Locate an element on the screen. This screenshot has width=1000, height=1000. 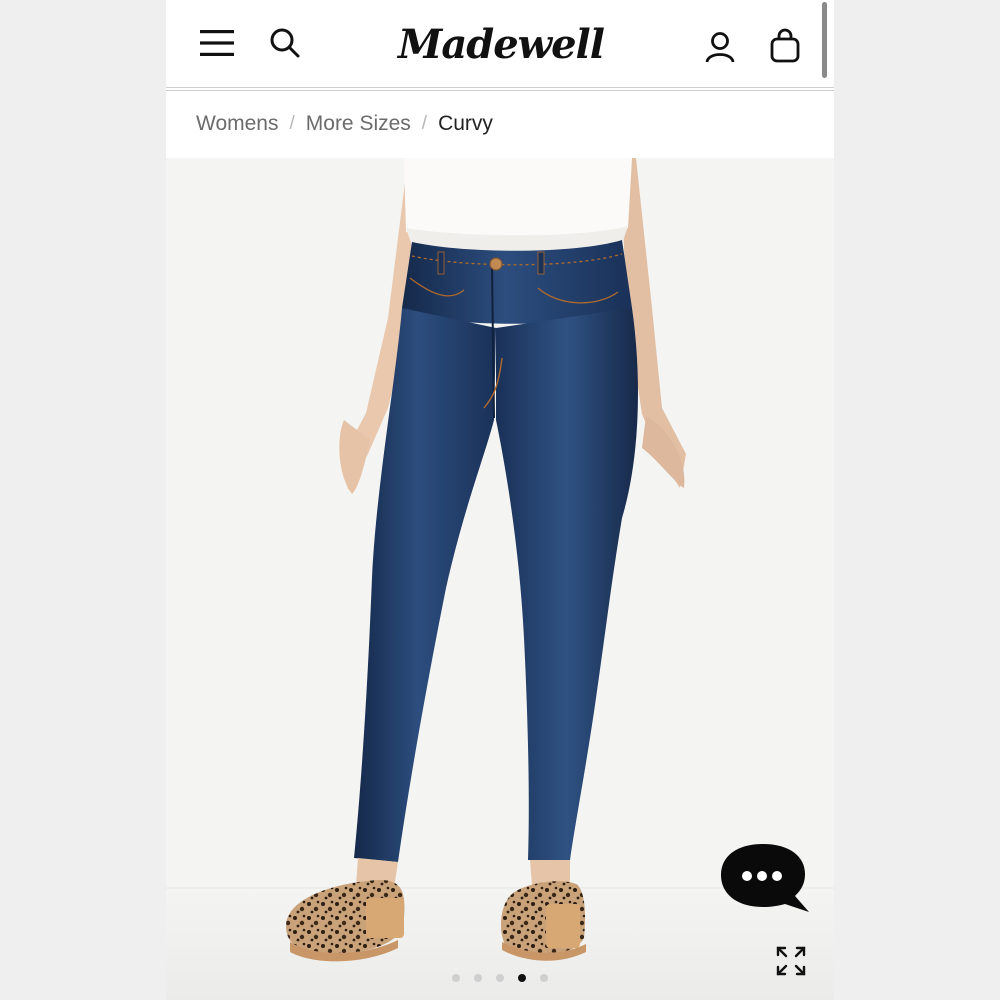
account-button is located at coordinates (720, 47).